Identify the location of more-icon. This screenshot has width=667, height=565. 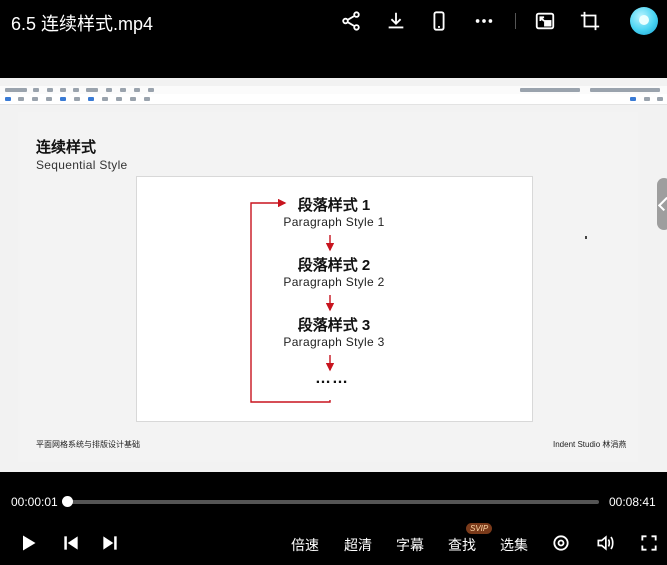
(484, 21).